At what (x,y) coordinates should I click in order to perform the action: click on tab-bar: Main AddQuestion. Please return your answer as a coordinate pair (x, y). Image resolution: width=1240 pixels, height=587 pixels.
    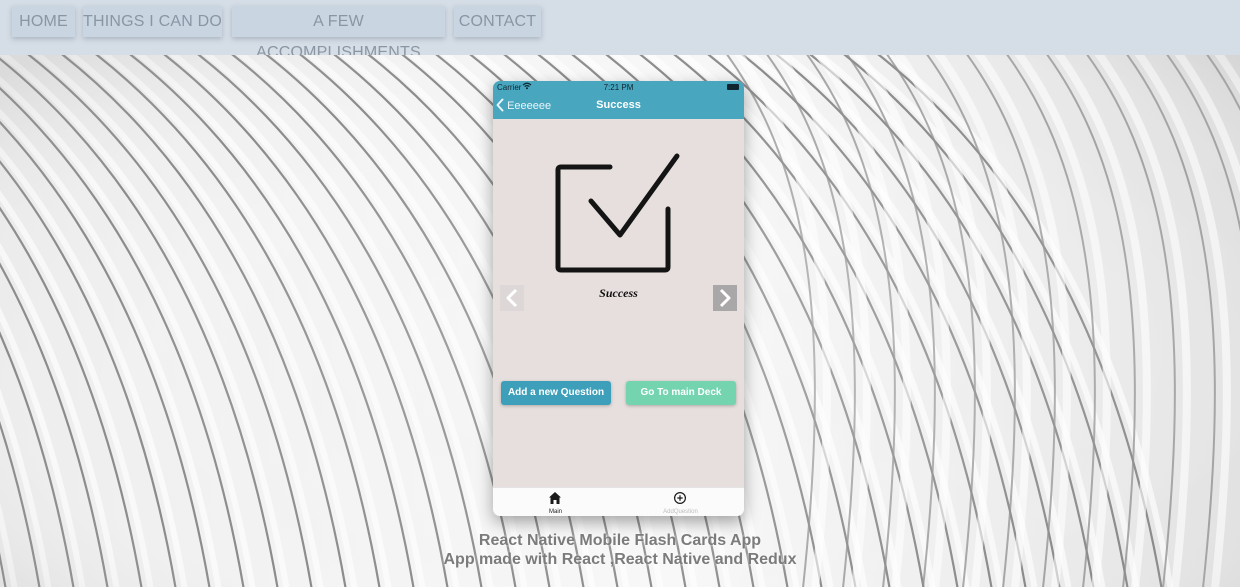
    Looking at the image, I should click on (618, 501).